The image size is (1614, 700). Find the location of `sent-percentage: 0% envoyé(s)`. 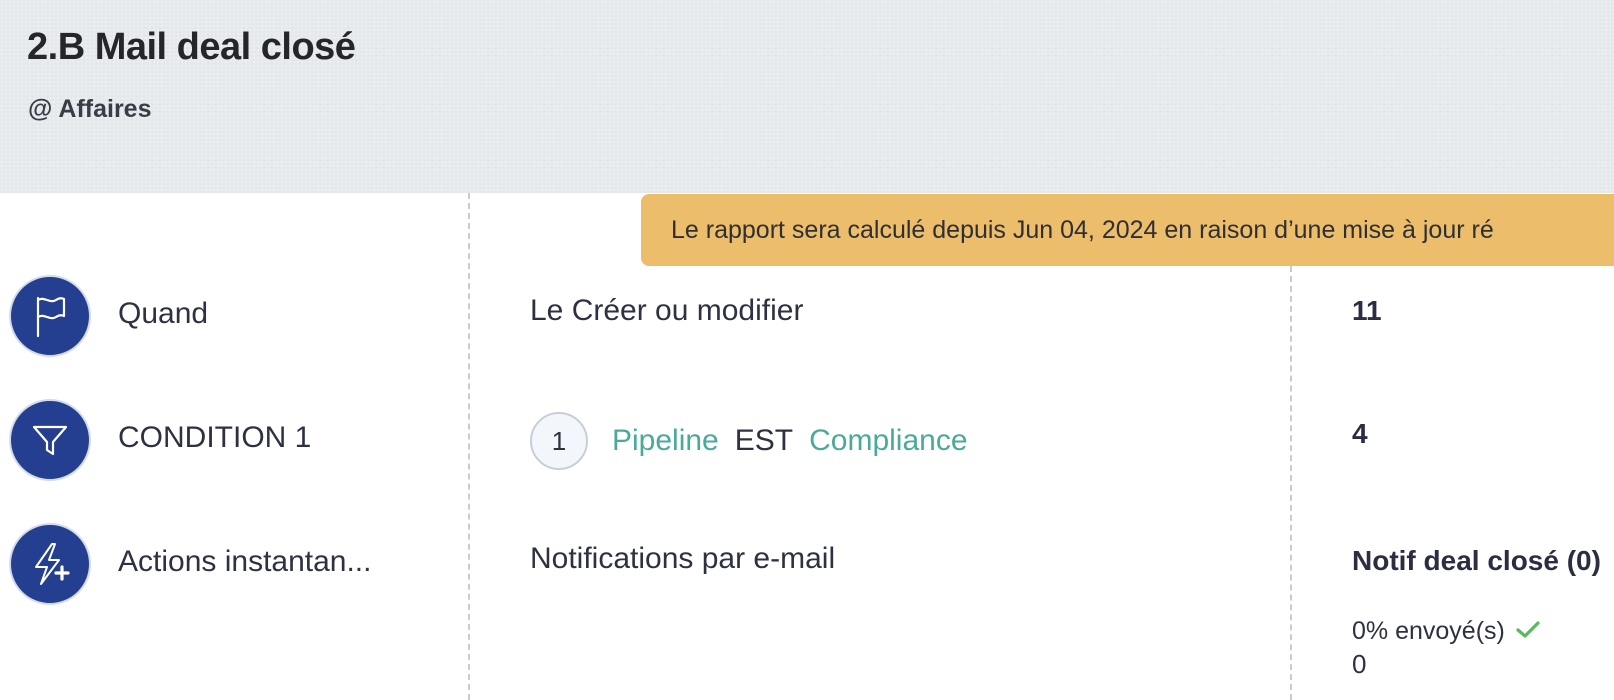

sent-percentage: 0% envoyé(s) is located at coordinates (1428, 631).